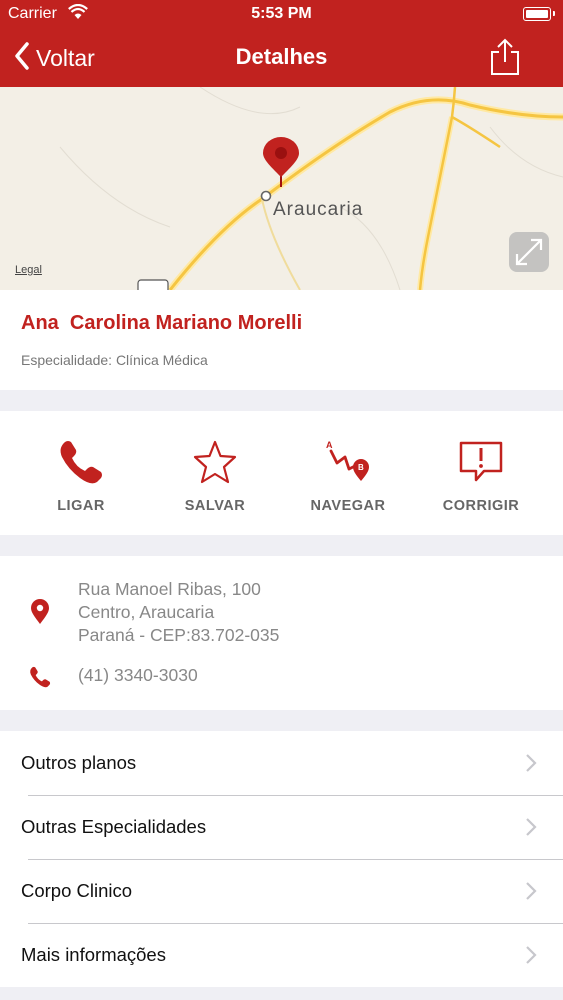  What do you see at coordinates (179, 635) in the screenshot?
I see `address-line-3: Paraná - CEP:83.702-035` at bounding box center [179, 635].